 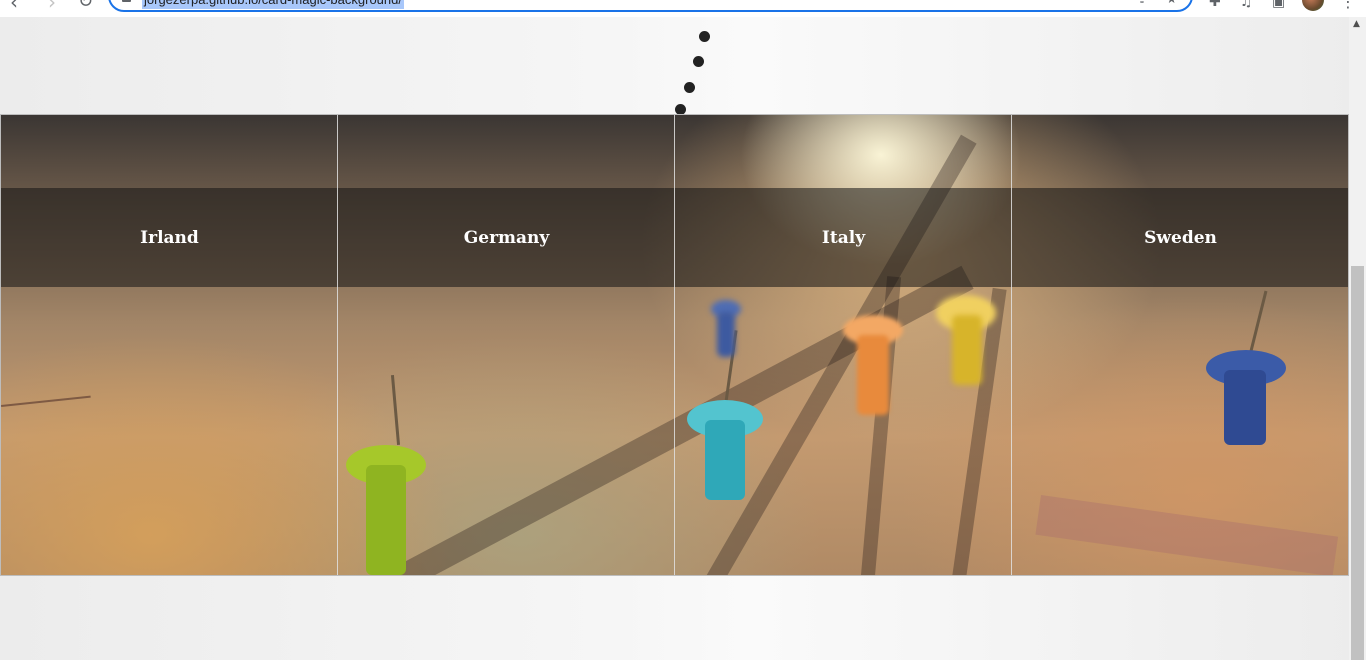 What do you see at coordinates (843, 237) in the screenshot?
I see `card-italy: Italy` at bounding box center [843, 237].